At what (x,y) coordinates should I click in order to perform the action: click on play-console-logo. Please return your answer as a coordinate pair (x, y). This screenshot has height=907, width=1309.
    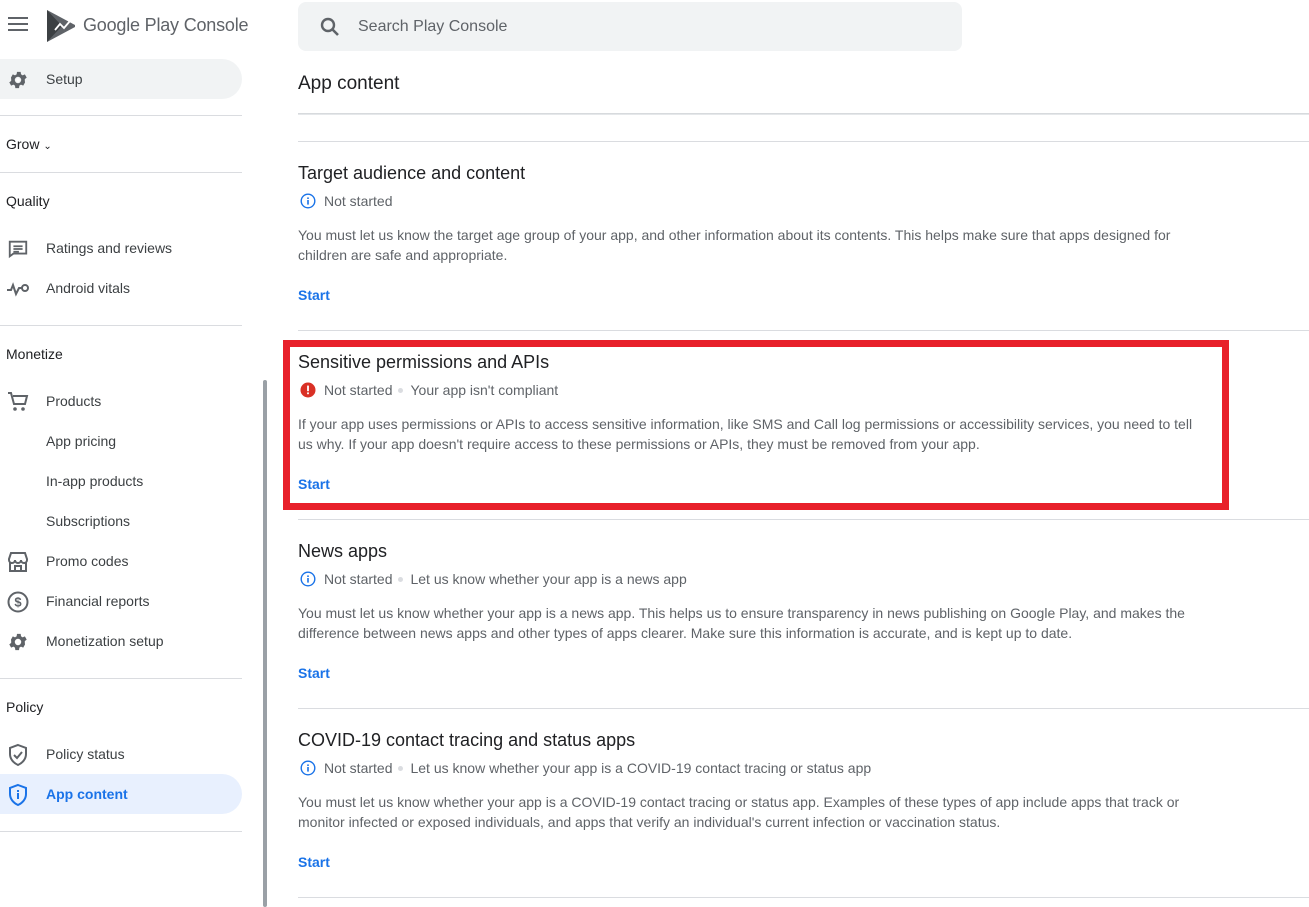
    Looking at the image, I should click on (61, 26).